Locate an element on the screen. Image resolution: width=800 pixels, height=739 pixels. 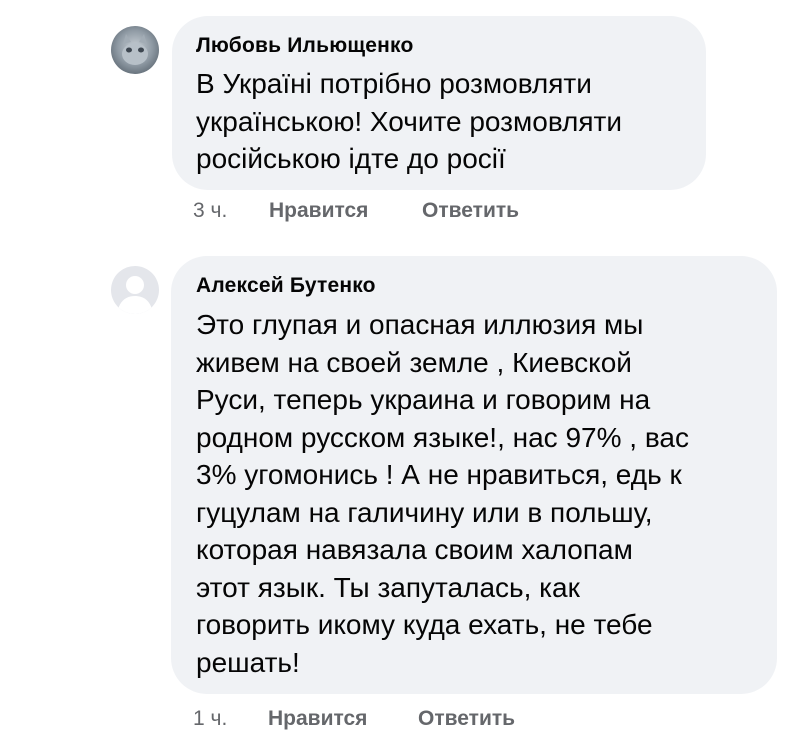
comment-text-line: Это глупая и опасная иллюзия мы is located at coordinates (420, 324).